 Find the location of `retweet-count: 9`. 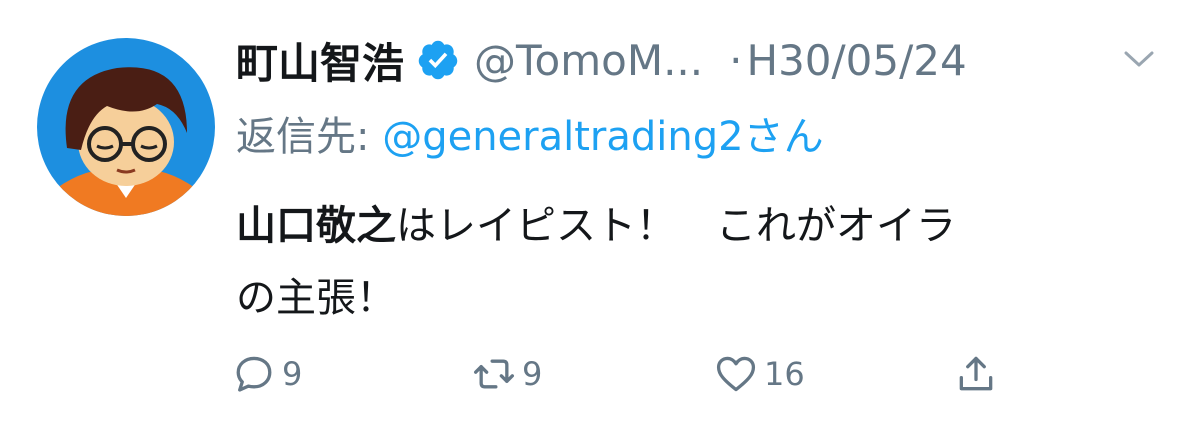

retweet-count: 9 is located at coordinates (532, 374).